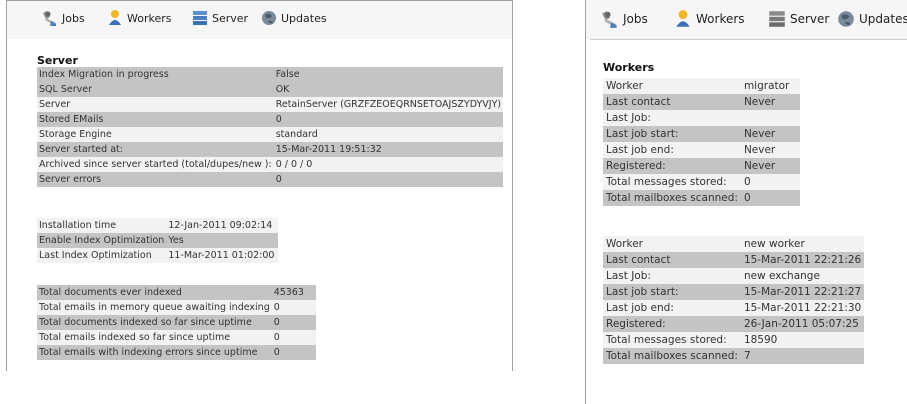 This screenshot has width=907, height=404. I want to click on row-label: Total documents ever indexed, so click(154, 292).